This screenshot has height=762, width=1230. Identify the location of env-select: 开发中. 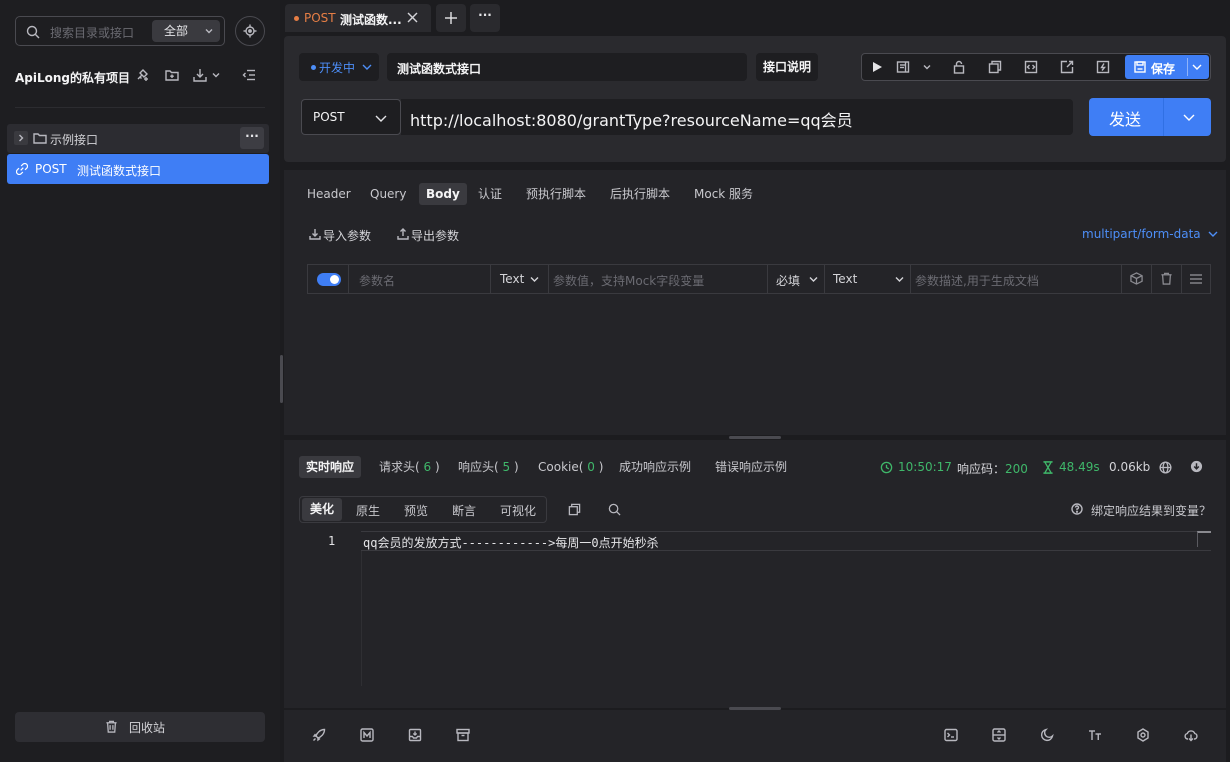
(339, 67).